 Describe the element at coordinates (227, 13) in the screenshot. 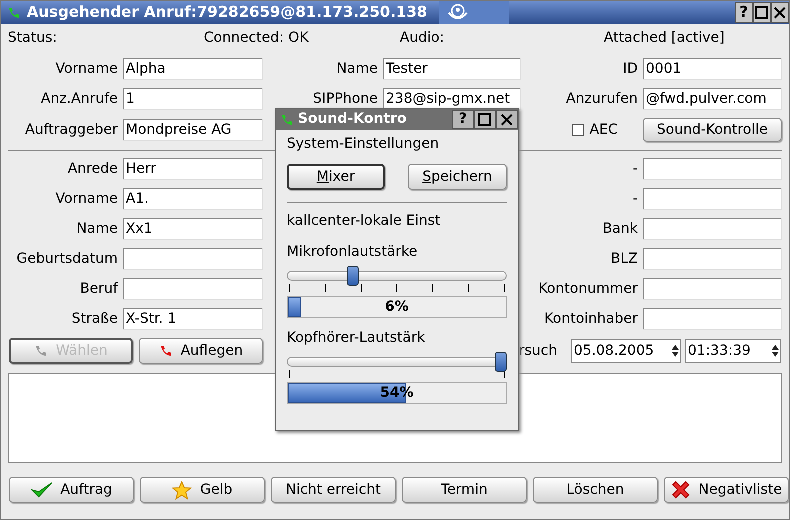

I see `window-title: Ausgehender Anruf:79282659@81.173.250.138` at that location.